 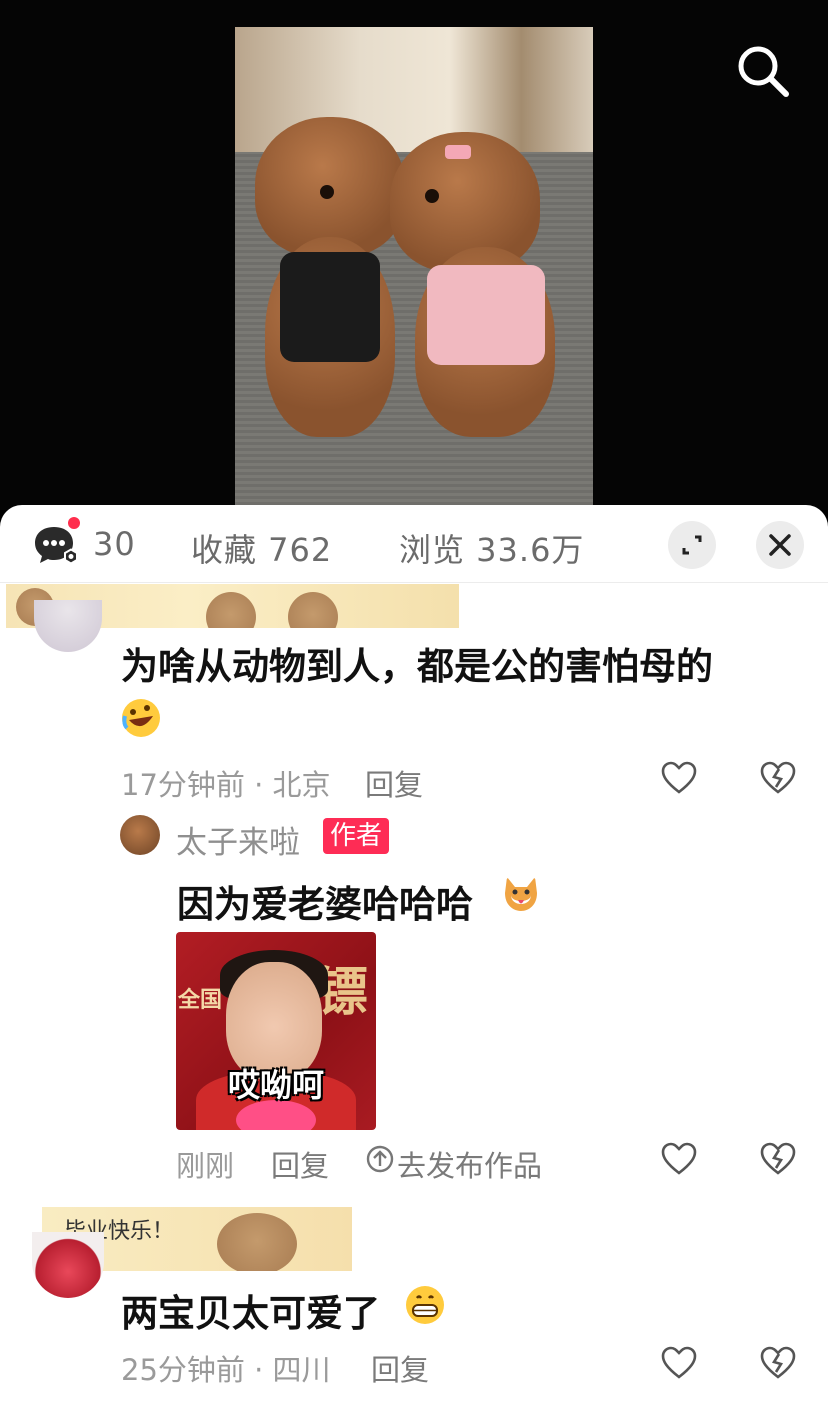 I want to click on comment-time-location: 25分钟前 · 四川, so click(x=226, y=1370).